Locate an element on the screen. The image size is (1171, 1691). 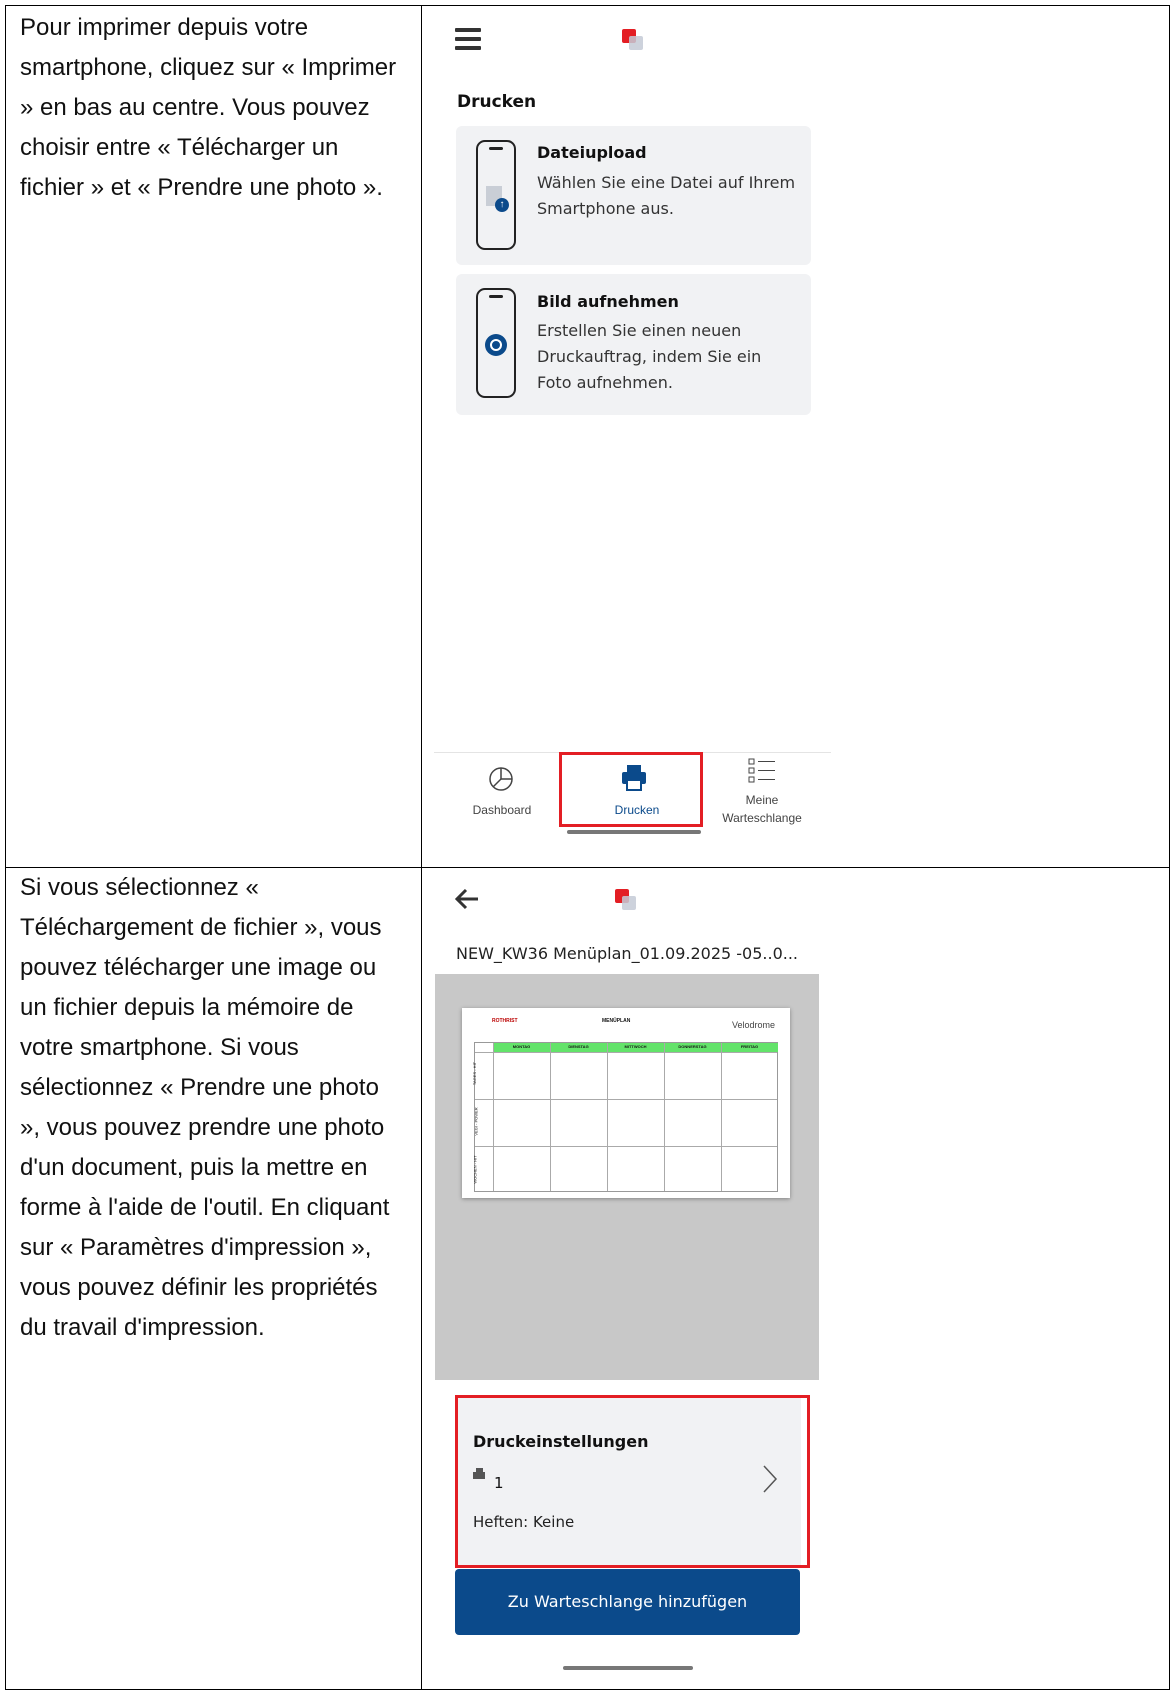
list-icon is located at coordinates (762, 771).